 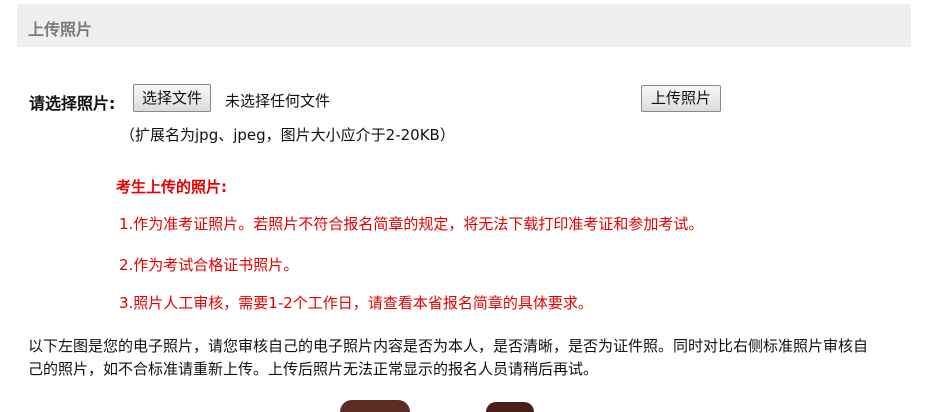 I want to click on section-header: 上传照片, so click(x=464, y=25).